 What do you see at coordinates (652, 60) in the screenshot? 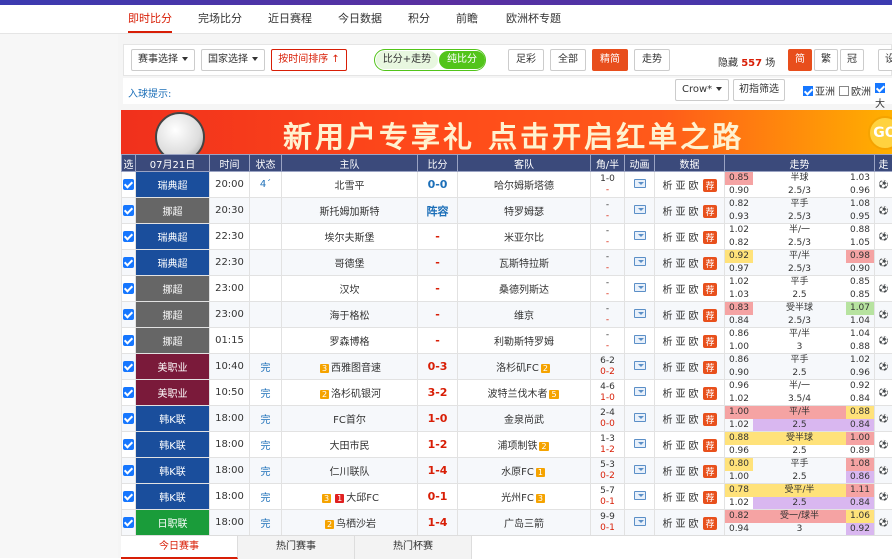
I see `trend-button: 走势` at bounding box center [652, 60].